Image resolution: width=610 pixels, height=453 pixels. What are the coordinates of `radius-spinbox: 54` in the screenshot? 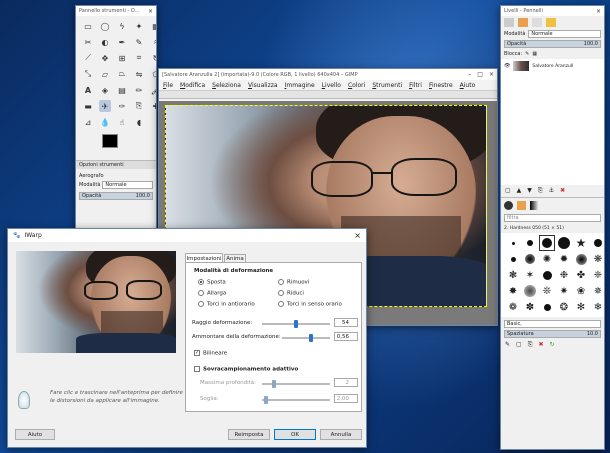 It's located at (346, 322).